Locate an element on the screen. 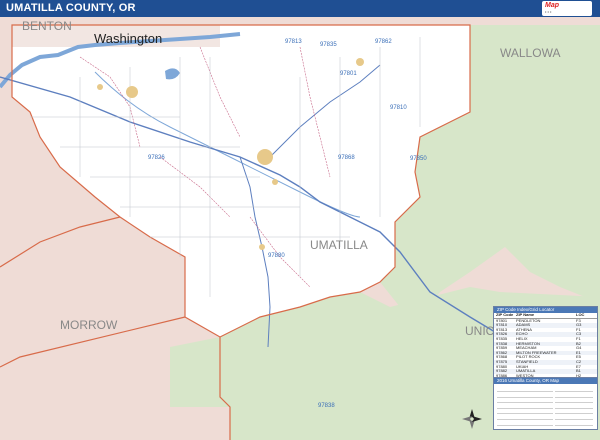 The width and height of the screenshot is (600, 440). town-milton-freewater is located at coordinates (360, 62).